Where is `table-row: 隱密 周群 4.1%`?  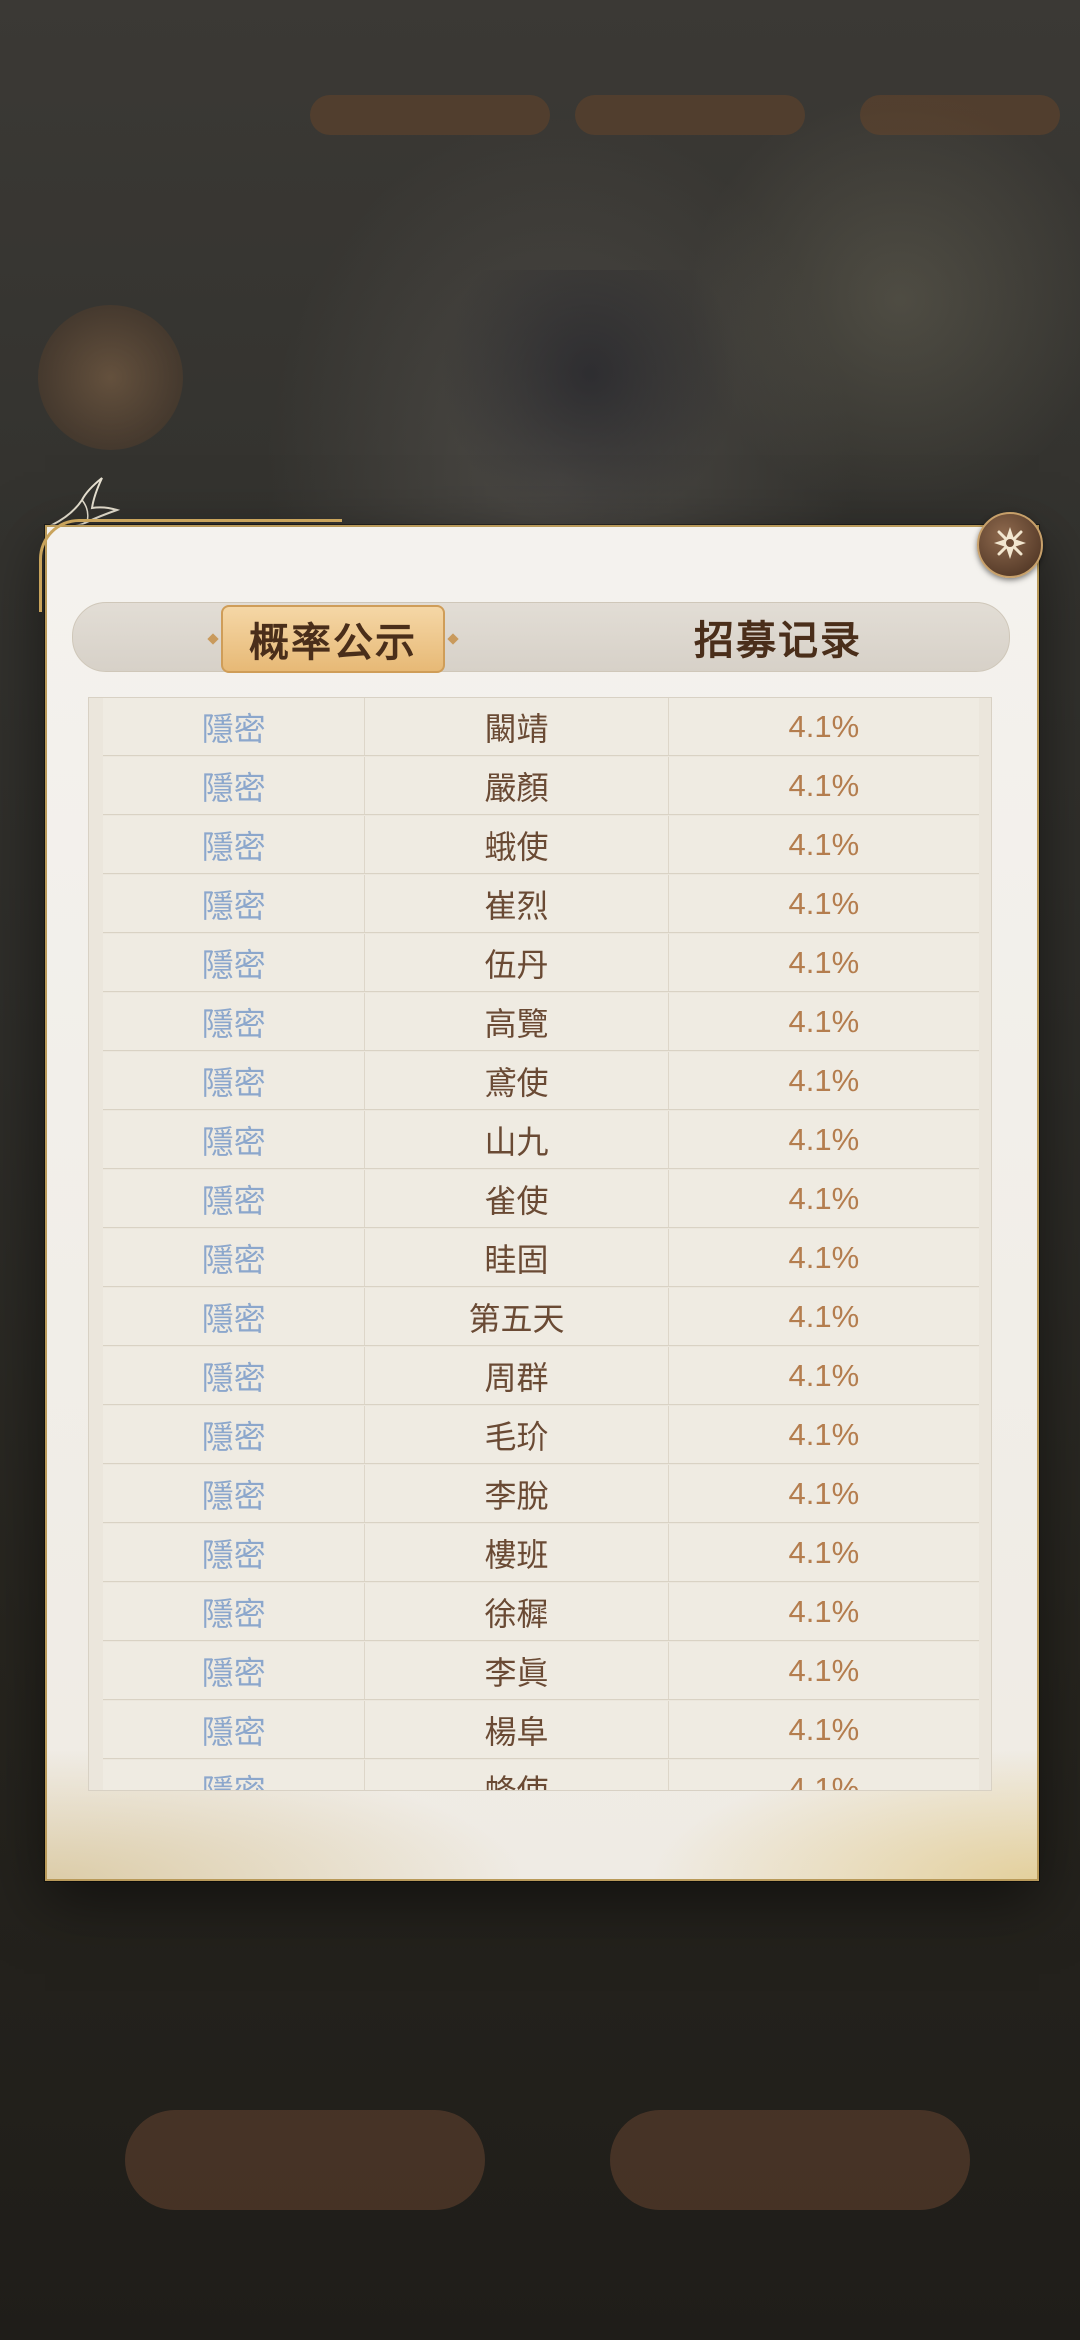
table-row: 隱密 周群 4.1% is located at coordinates (541, 1376).